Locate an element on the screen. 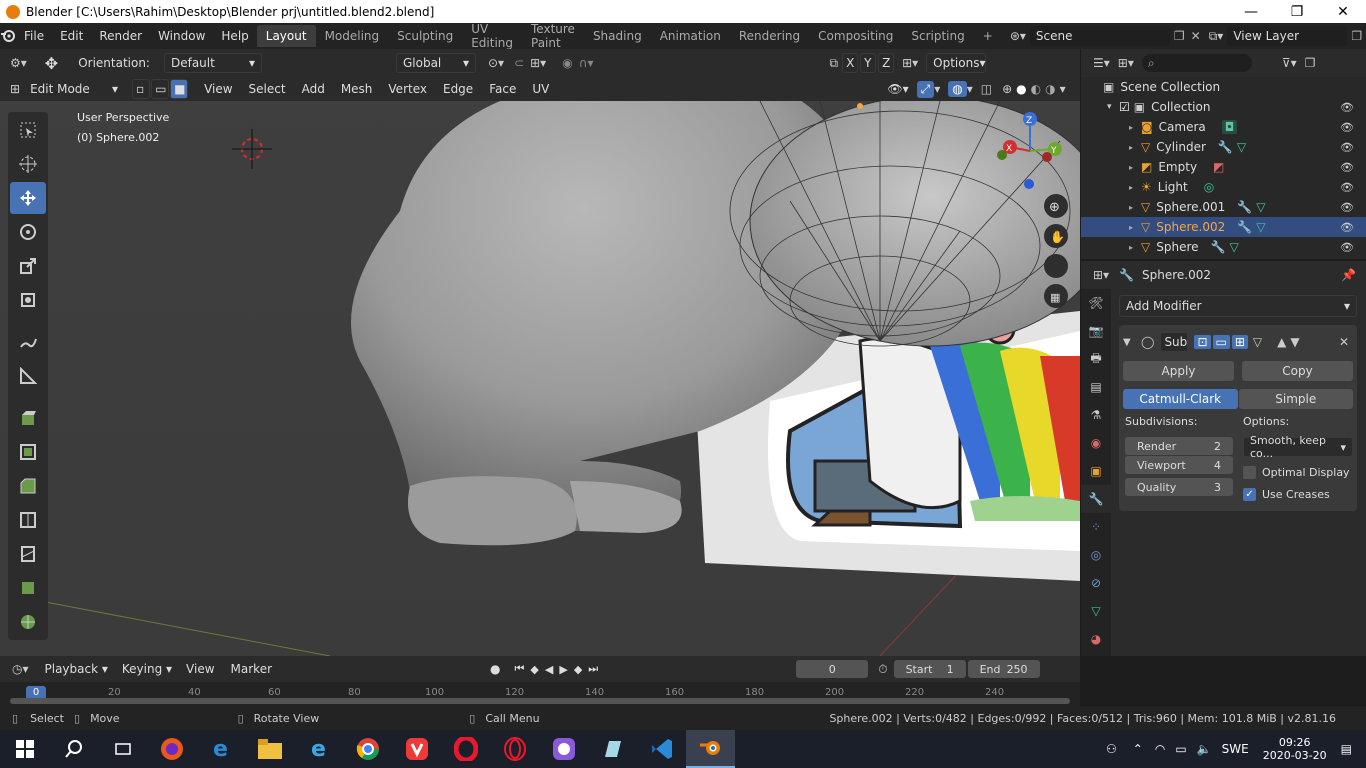  tab-scripting: Scripting is located at coordinates (937, 36).